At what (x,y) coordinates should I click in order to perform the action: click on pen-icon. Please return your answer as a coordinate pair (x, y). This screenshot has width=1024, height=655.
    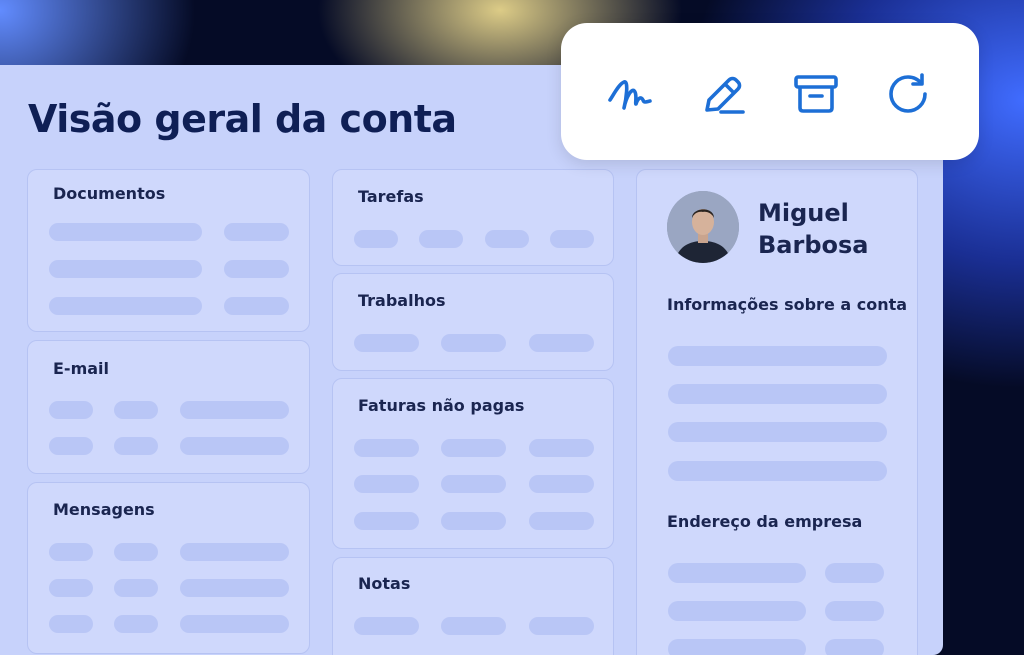
    Looking at the image, I should click on (725, 95).